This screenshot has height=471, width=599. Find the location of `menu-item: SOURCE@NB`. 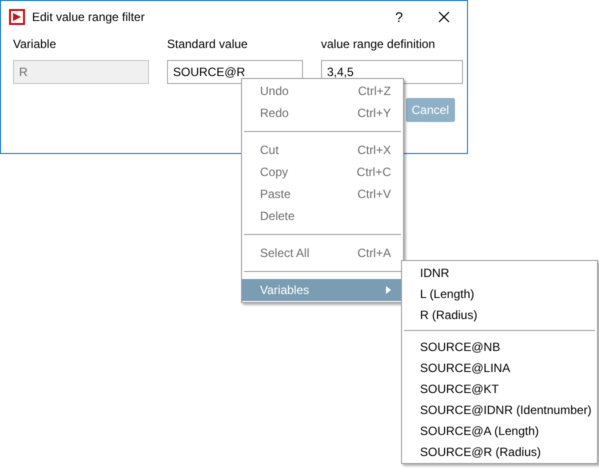

menu-item: SOURCE@NB is located at coordinates (499, 346).